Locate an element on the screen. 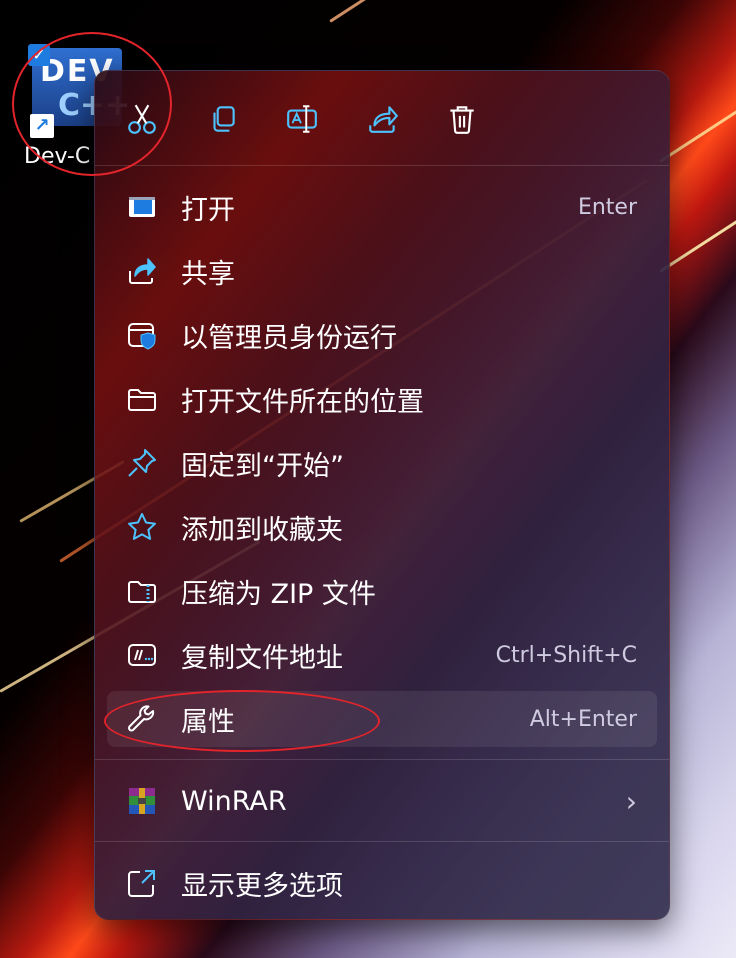 The height and width of the screenshot is (958, 736). delete-icon is located at coordinates (462, 120).